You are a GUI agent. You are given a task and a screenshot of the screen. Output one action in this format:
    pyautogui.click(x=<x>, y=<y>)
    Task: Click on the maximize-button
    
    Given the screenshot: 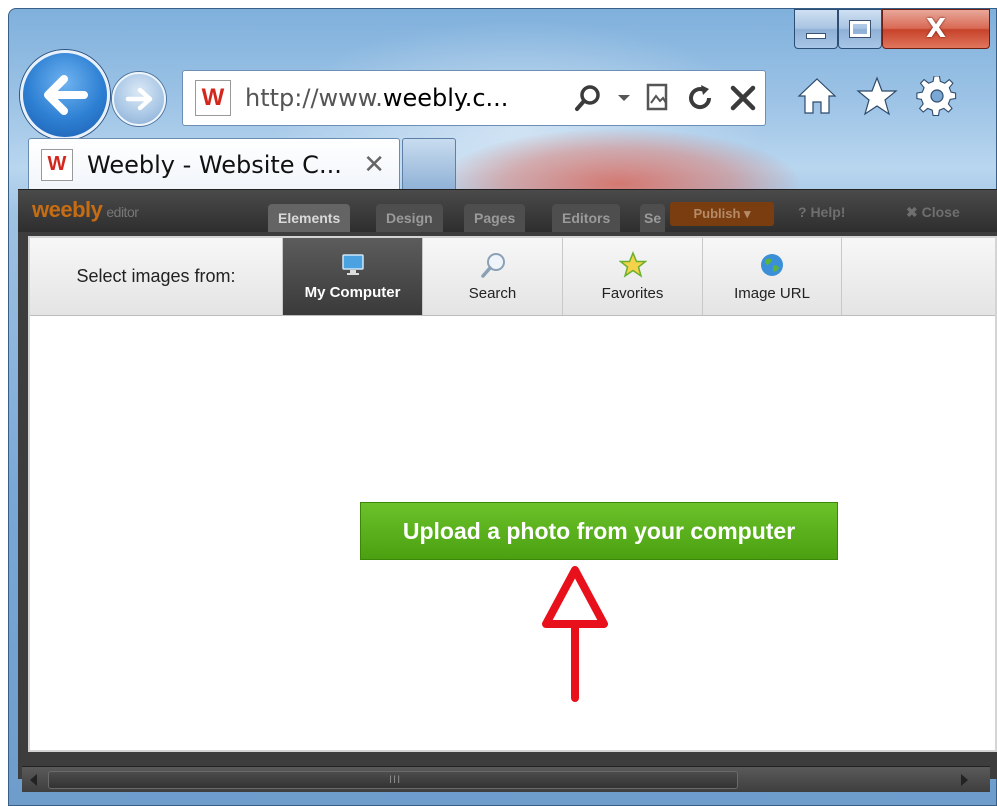 What is the action you would take?
    pyautogui.click(x=860, y=29)
    